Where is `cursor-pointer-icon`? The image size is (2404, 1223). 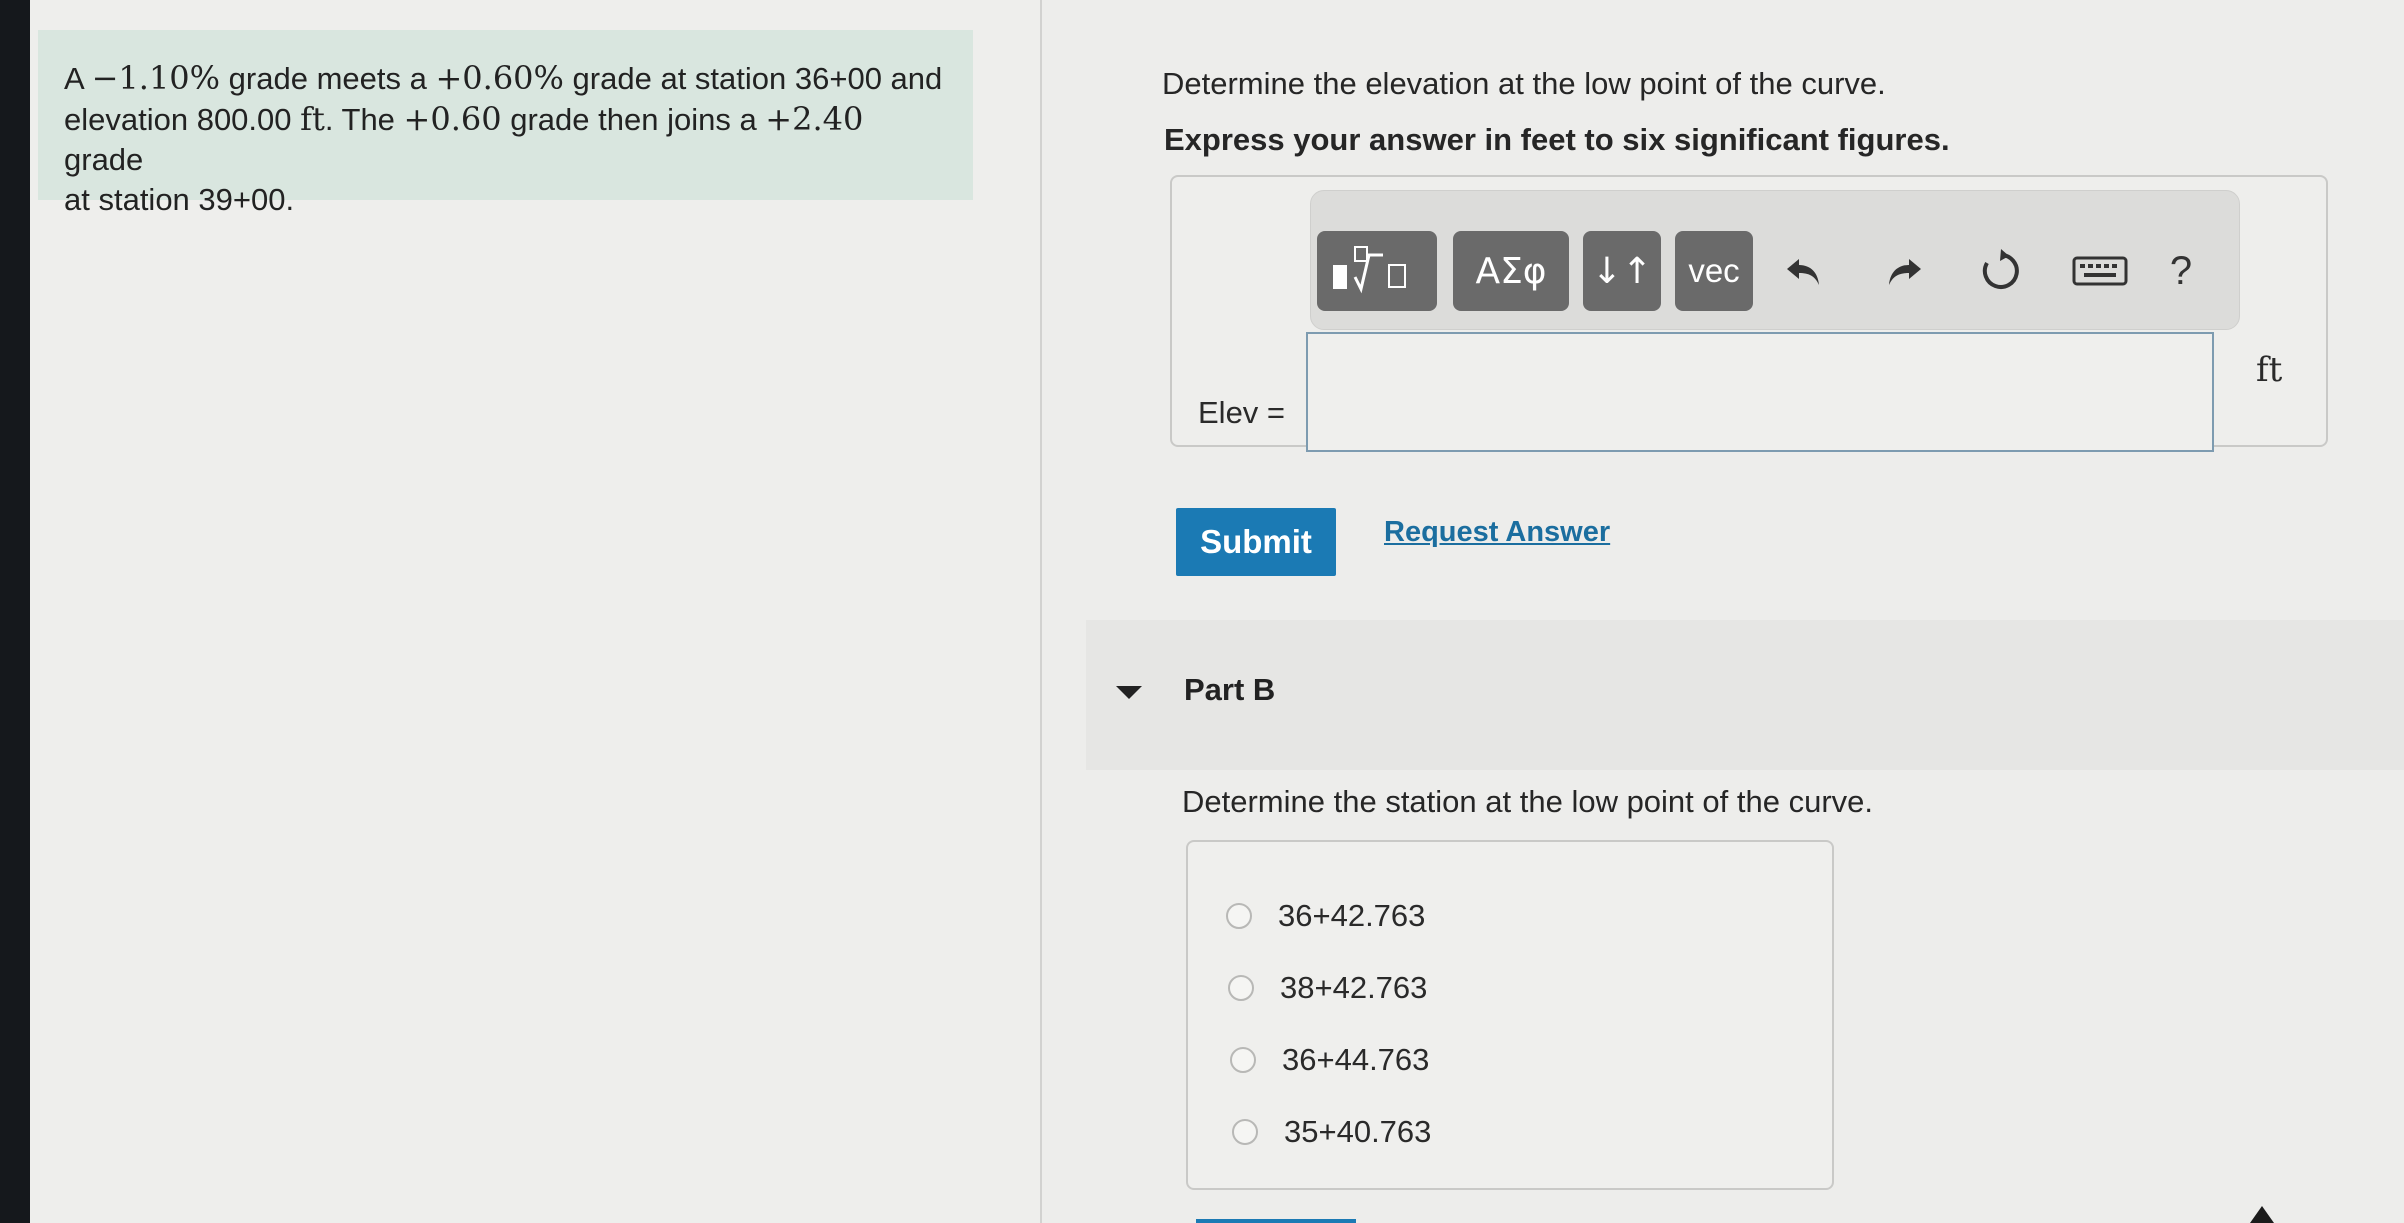
cursor-pointer-icon is located at coordinates (2262, 1214).